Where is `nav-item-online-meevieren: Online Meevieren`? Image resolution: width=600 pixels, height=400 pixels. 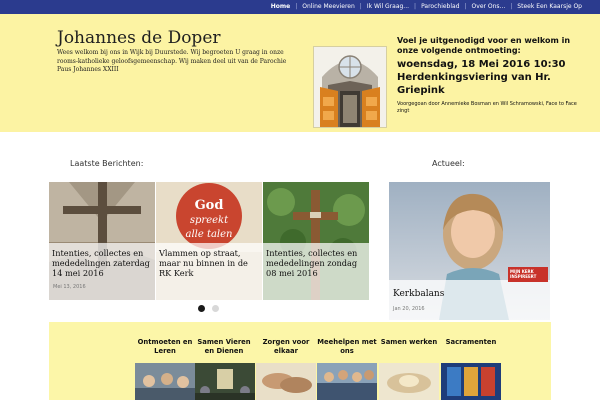 nav-item-online-meevieren: Online Meevieren is located at coordinates (328, 7).